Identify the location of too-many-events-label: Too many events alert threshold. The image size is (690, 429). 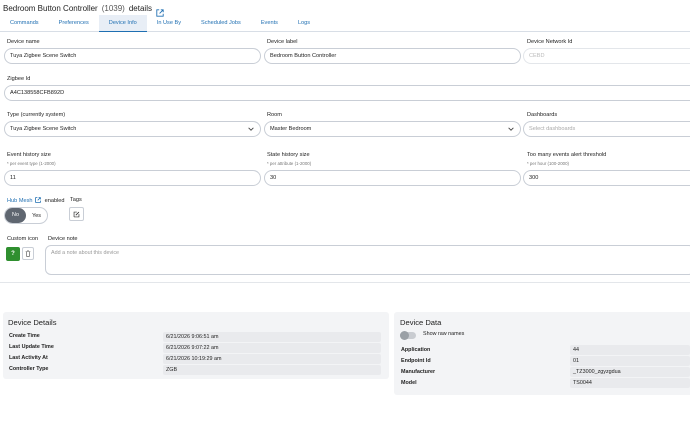
(567, 155).